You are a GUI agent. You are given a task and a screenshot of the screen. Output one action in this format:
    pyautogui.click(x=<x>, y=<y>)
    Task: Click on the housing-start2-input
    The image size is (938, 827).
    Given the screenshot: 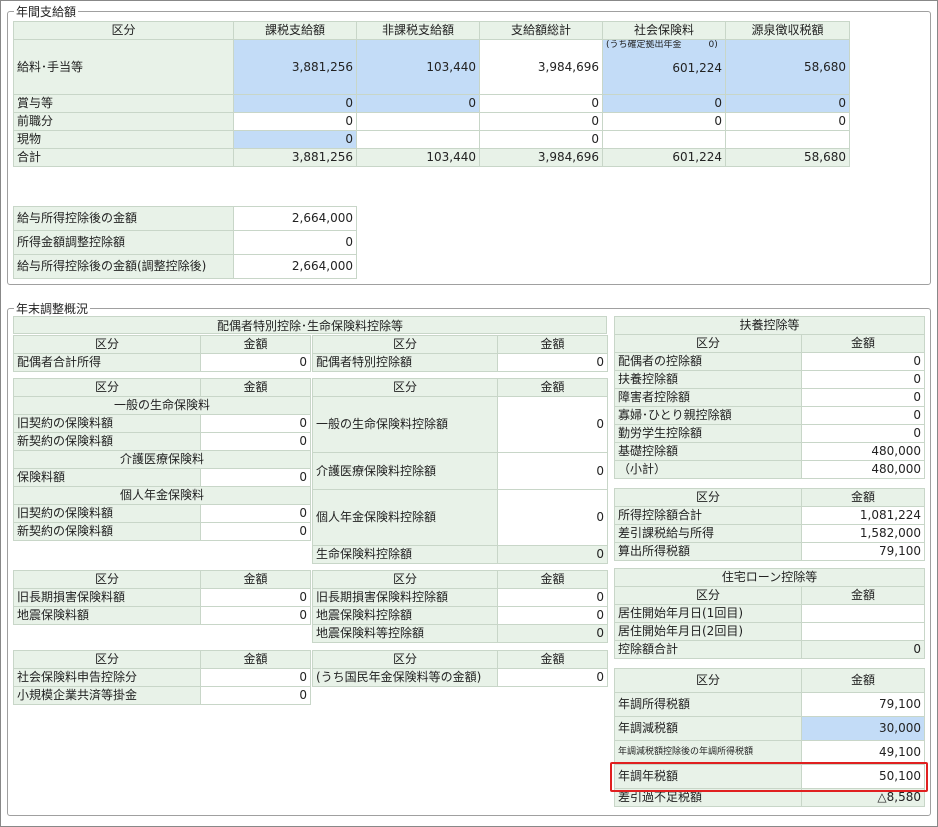 What is the action you would take?
    pyautogui.click(x=863, y=631)
    